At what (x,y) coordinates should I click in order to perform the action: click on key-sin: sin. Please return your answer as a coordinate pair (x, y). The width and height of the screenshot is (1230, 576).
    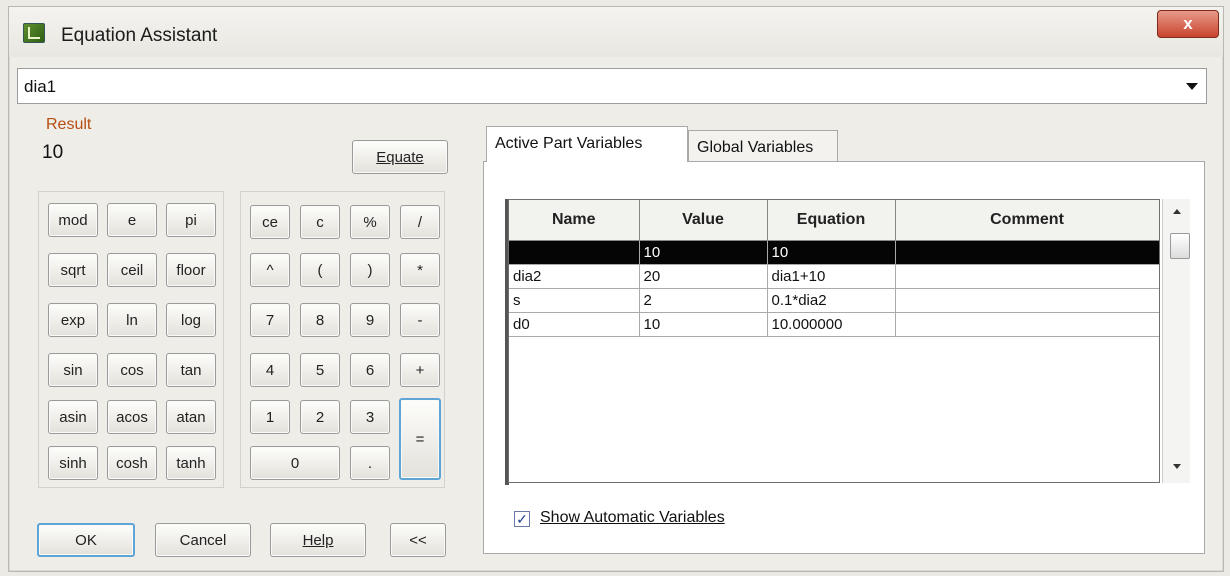
    Looking at the image, I should click on (73, 370).